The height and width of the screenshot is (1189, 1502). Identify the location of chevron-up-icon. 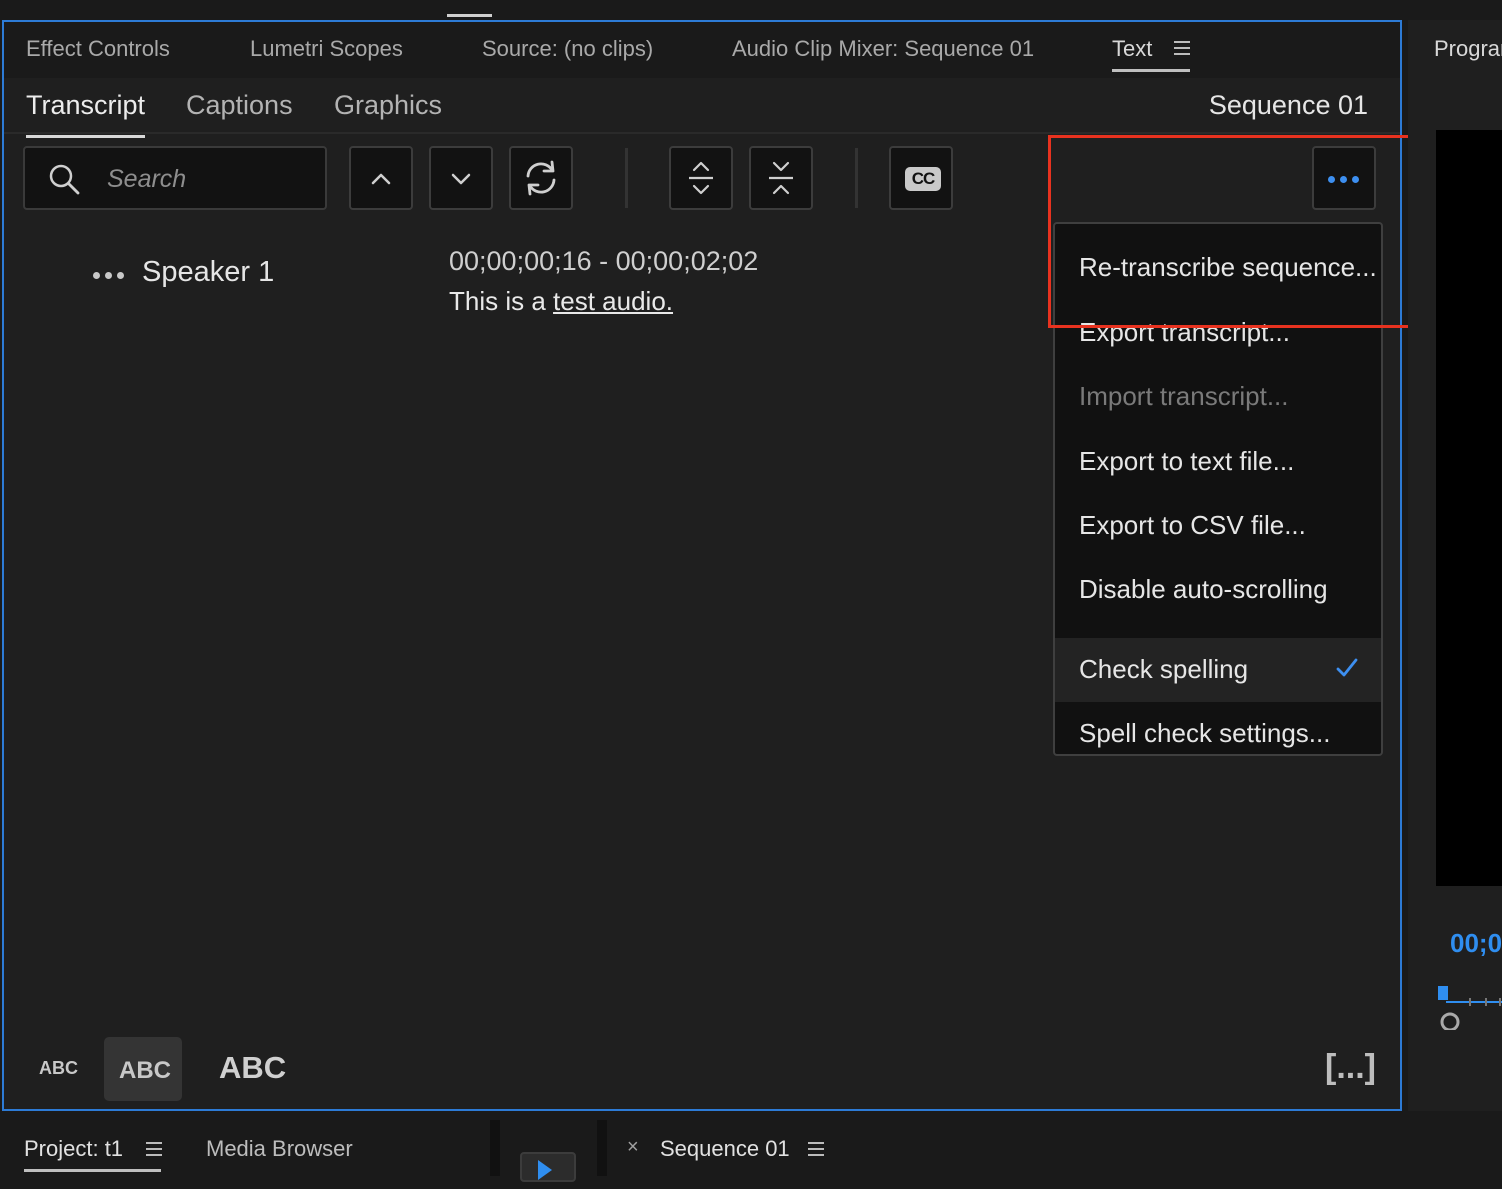
(381, 179).